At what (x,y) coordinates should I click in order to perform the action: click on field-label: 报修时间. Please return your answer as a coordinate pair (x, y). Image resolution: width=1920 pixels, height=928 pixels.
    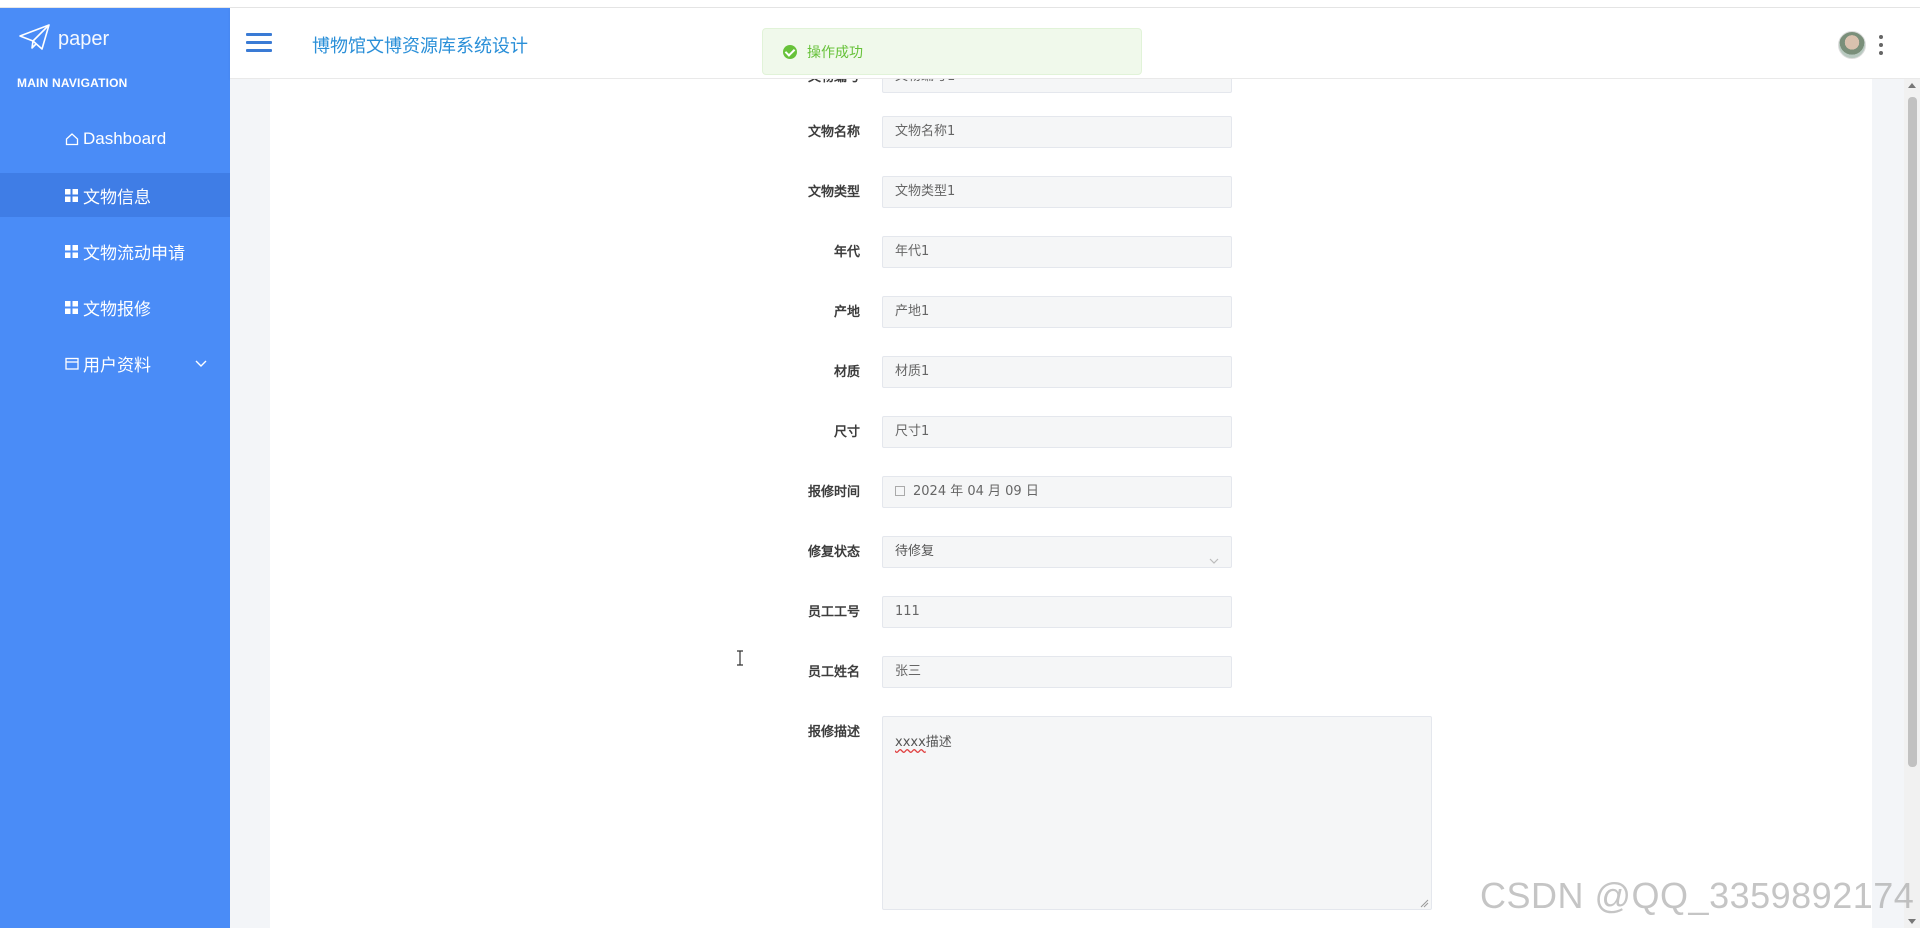
    Looking at the image, I should click on (833, 492).